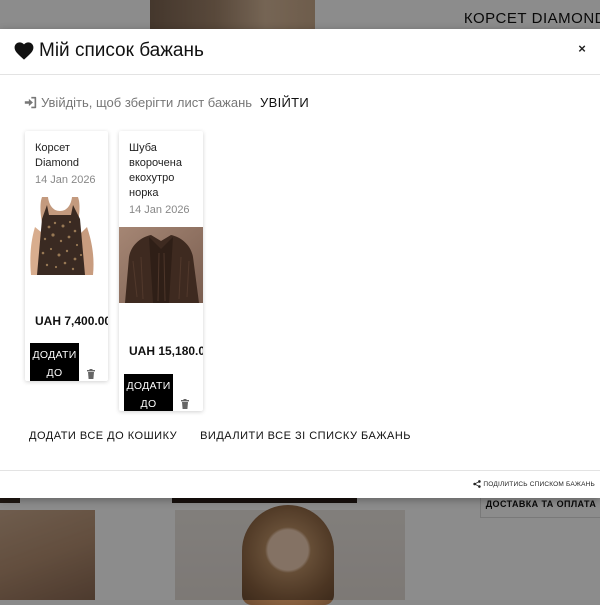  Describe the element at coordinates (161, 265) in the screenshot. I see `product-image-coat` at that location.